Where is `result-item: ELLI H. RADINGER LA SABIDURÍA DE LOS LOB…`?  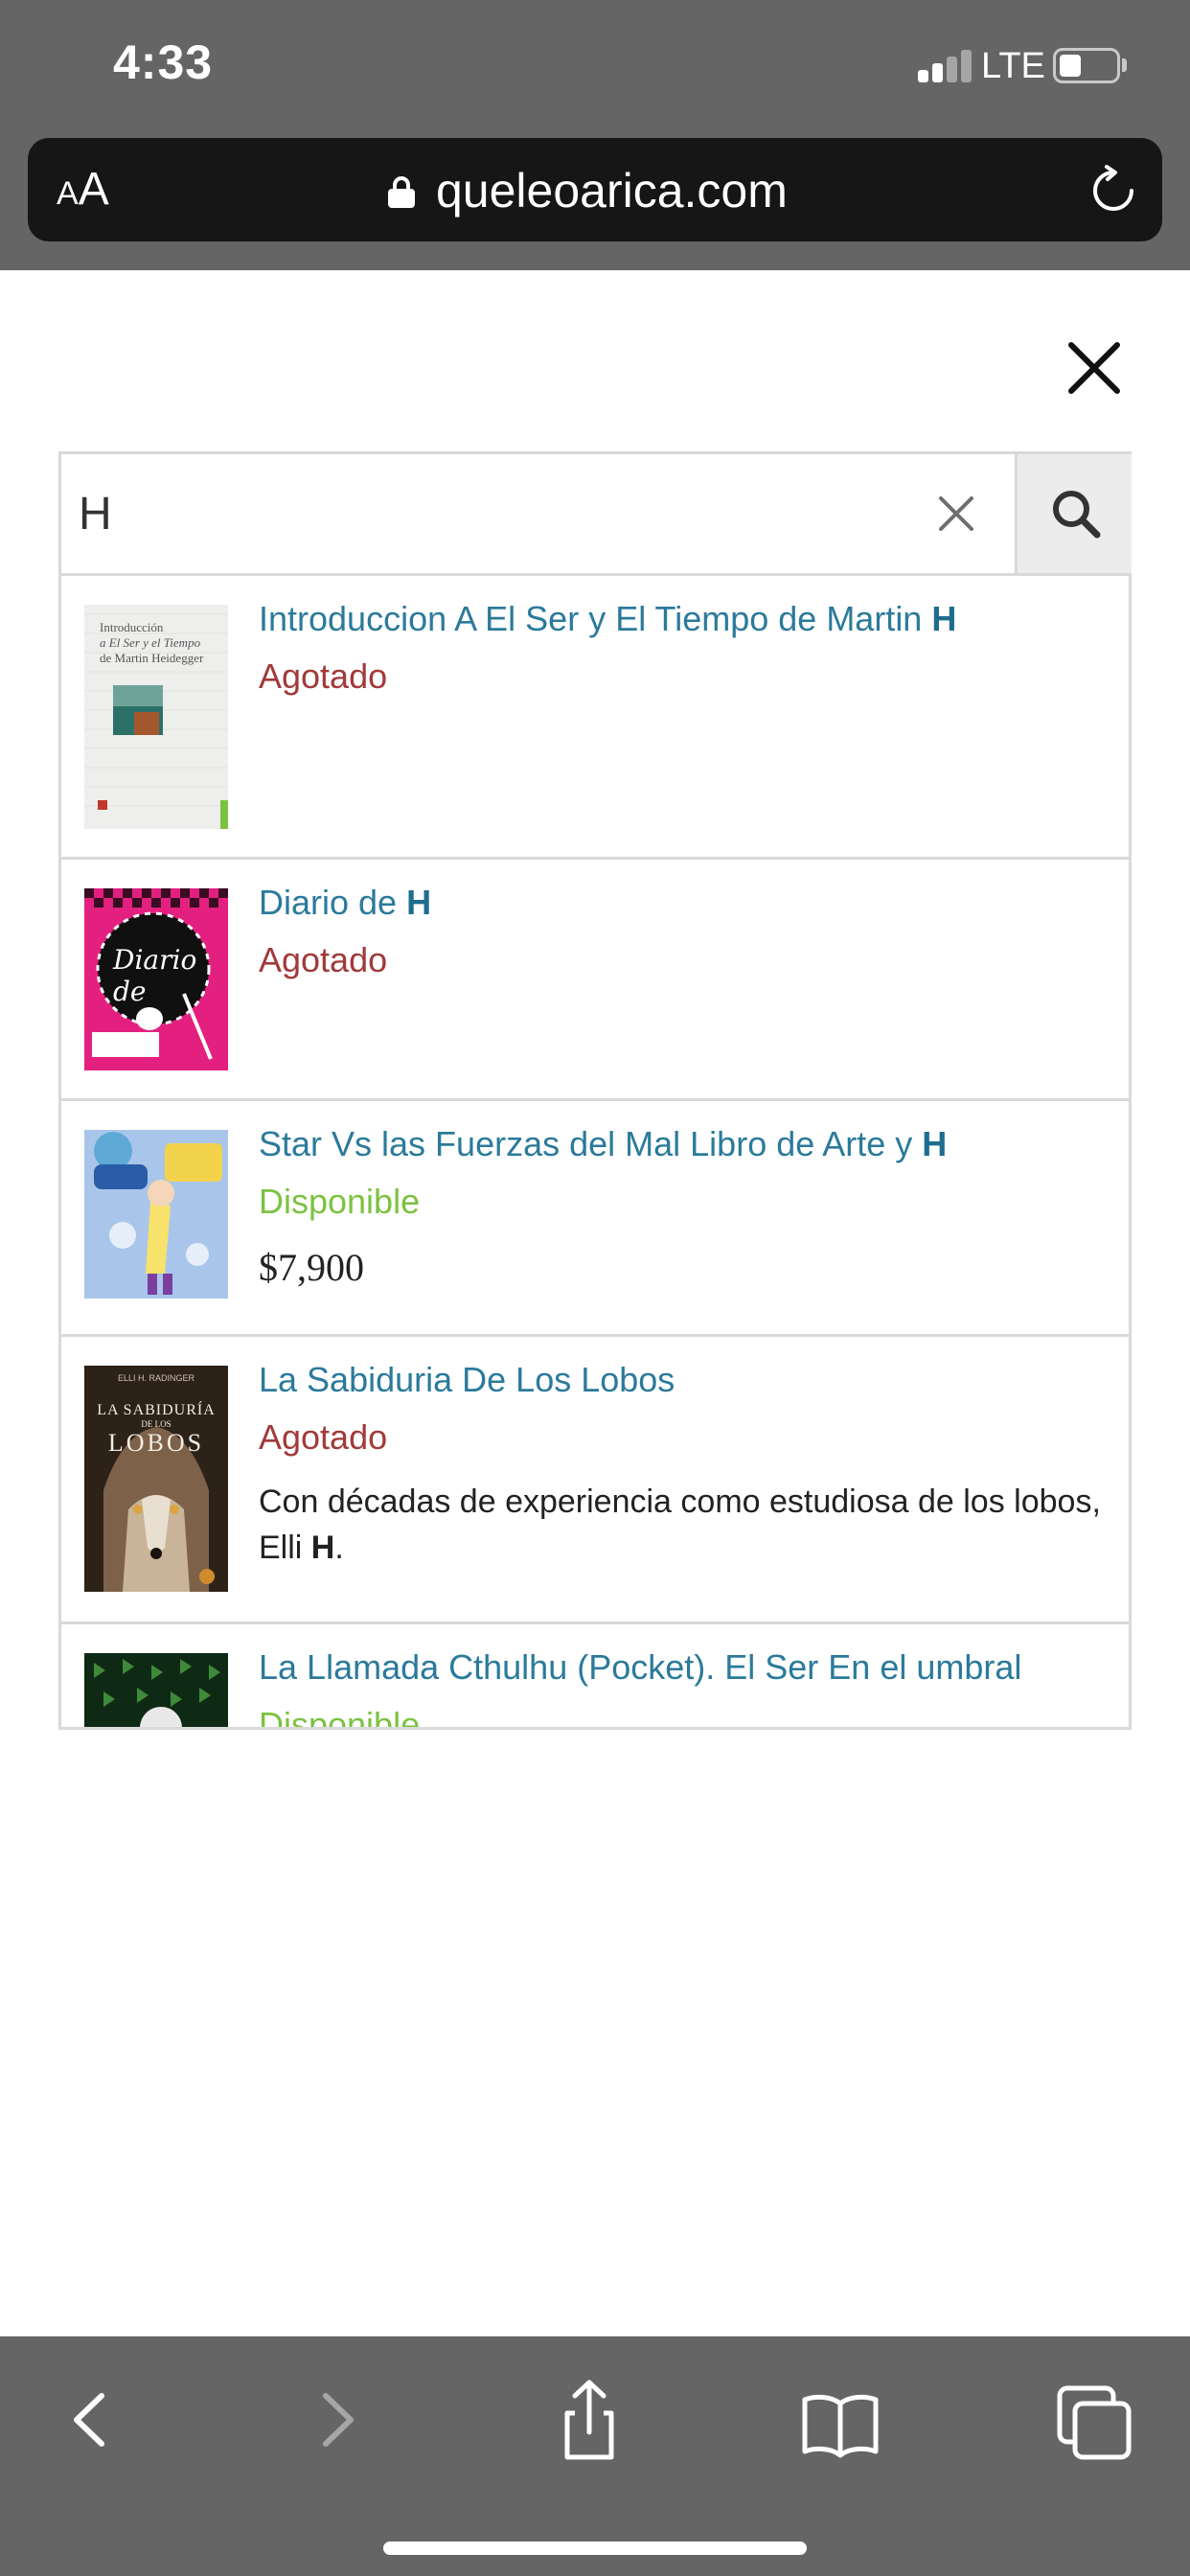 result-item: ELLI H. RADINGER LA SABIDURÍA DE LOS LOB… is located at coordinates (595, 1480).